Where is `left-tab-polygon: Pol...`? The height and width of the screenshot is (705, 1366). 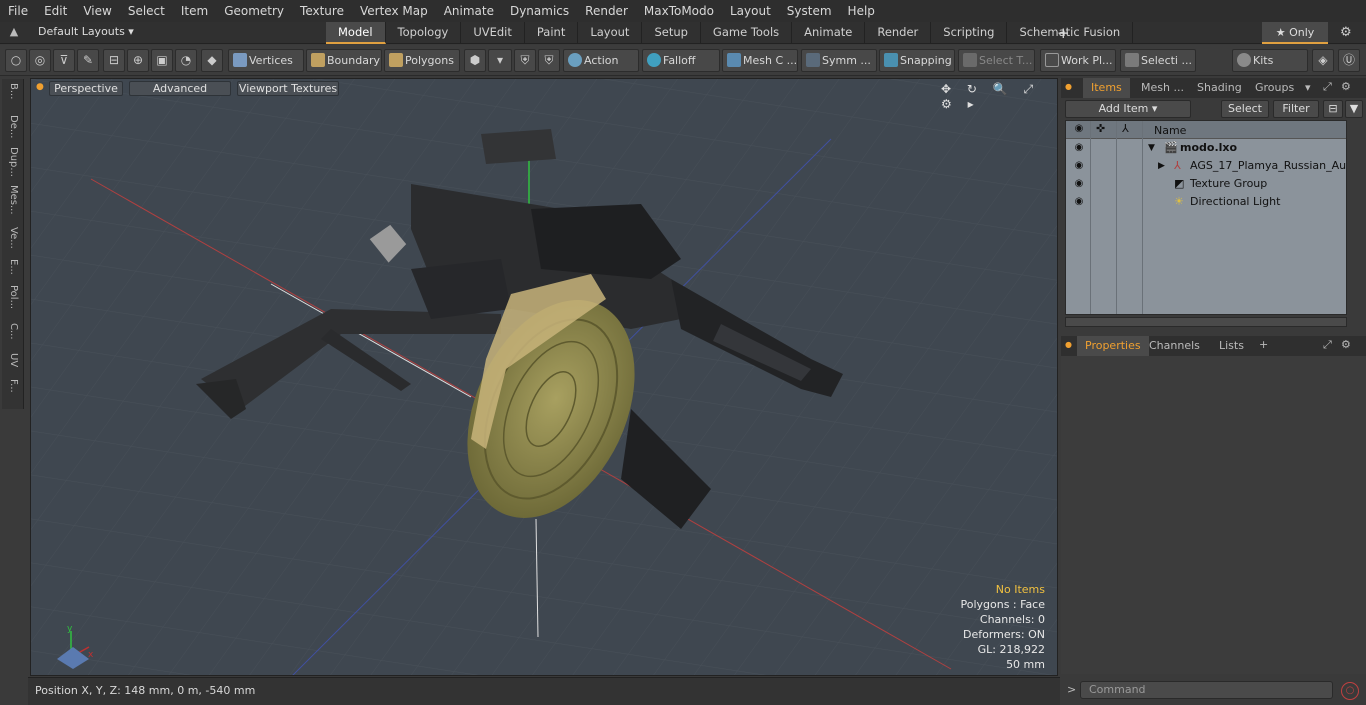
left-tab-polygon: Pol... is located at coordinates (13, 297).